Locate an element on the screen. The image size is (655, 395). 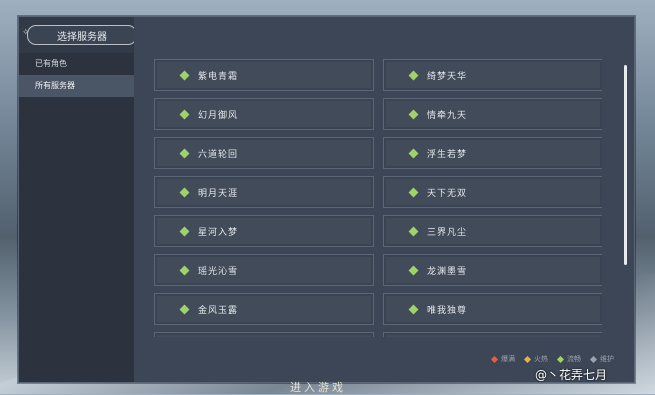
server-button: 浮生若梦 is located at coordinates (492, 153).